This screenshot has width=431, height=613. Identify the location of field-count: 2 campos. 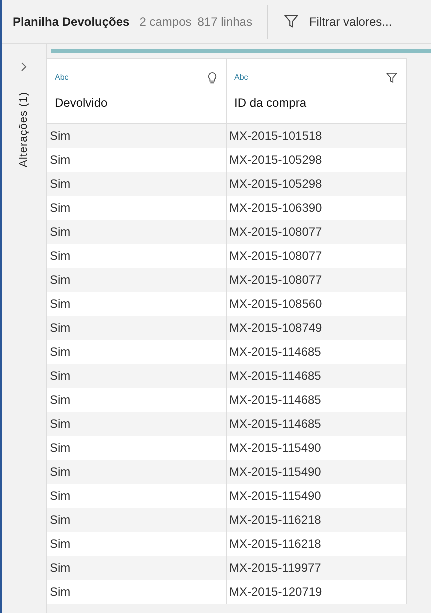
(166, 22).